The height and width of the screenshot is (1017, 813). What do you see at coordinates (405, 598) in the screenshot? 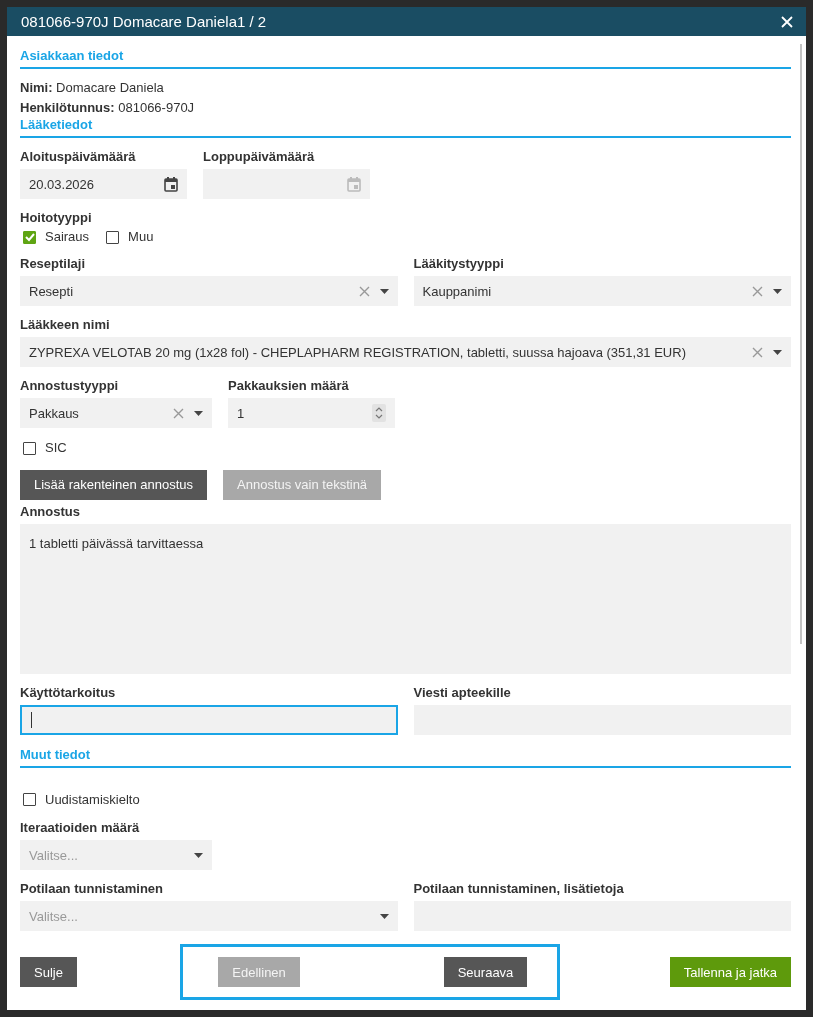
I see `dosage-text-area: 1 tabletti päivässä tarvittaessa` at bounding box center [405, 598].